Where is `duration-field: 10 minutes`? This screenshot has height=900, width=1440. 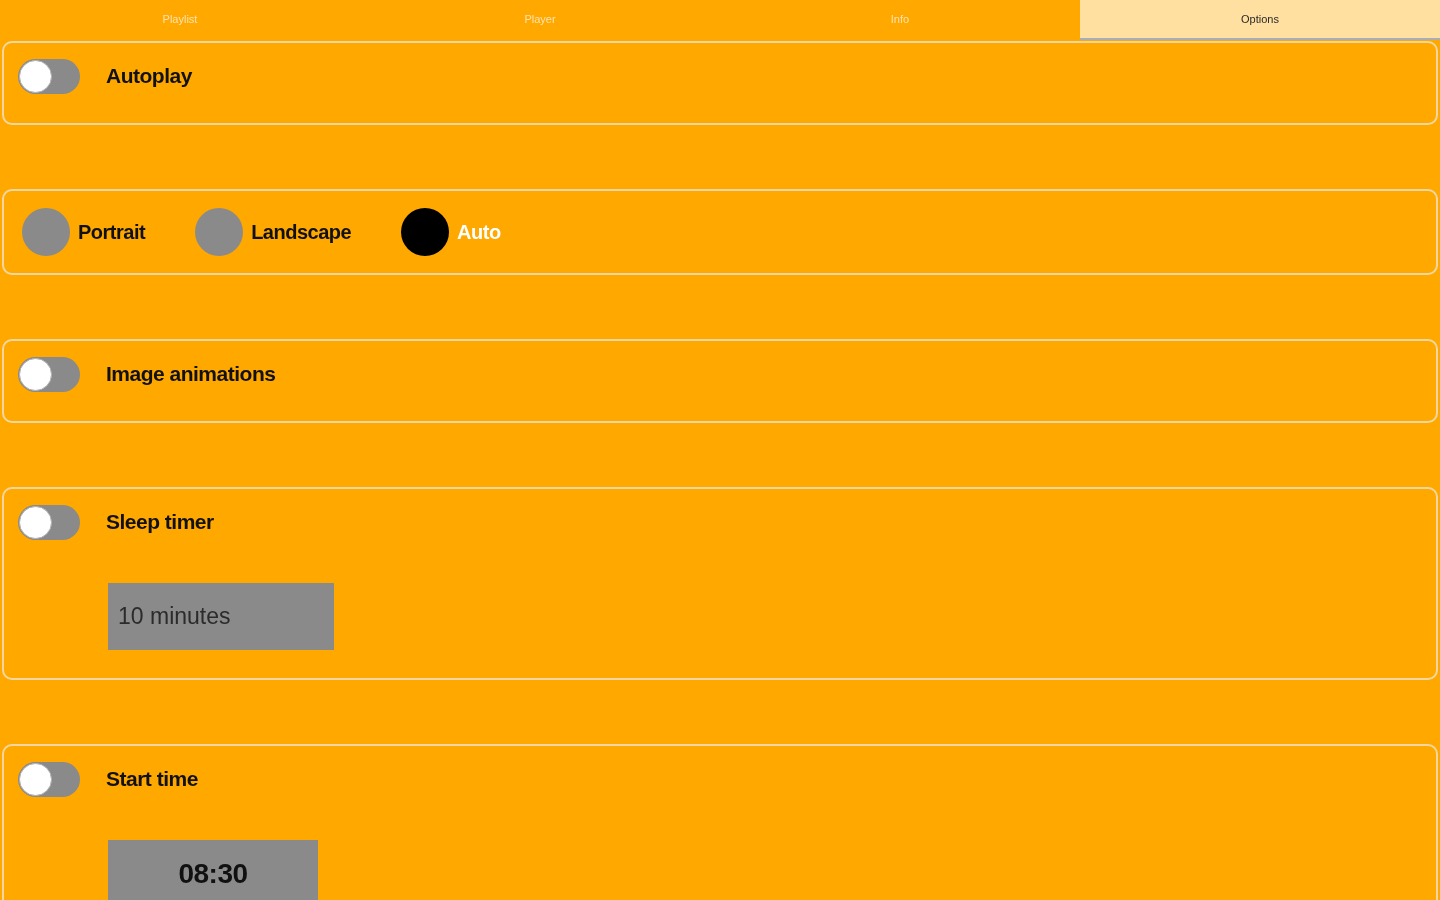 duration-field: 10 minutes is located at coordinates (221, 616).